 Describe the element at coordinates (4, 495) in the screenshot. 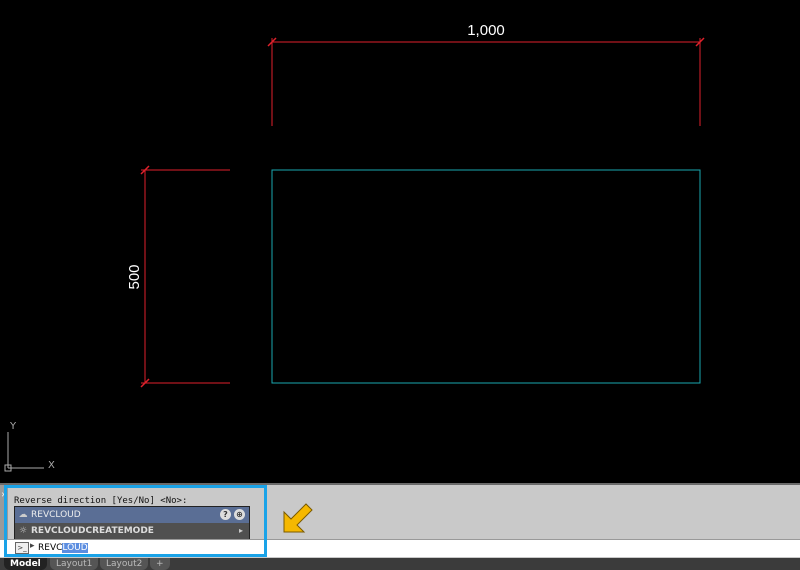

I see `close-icon: ✕` at that location.